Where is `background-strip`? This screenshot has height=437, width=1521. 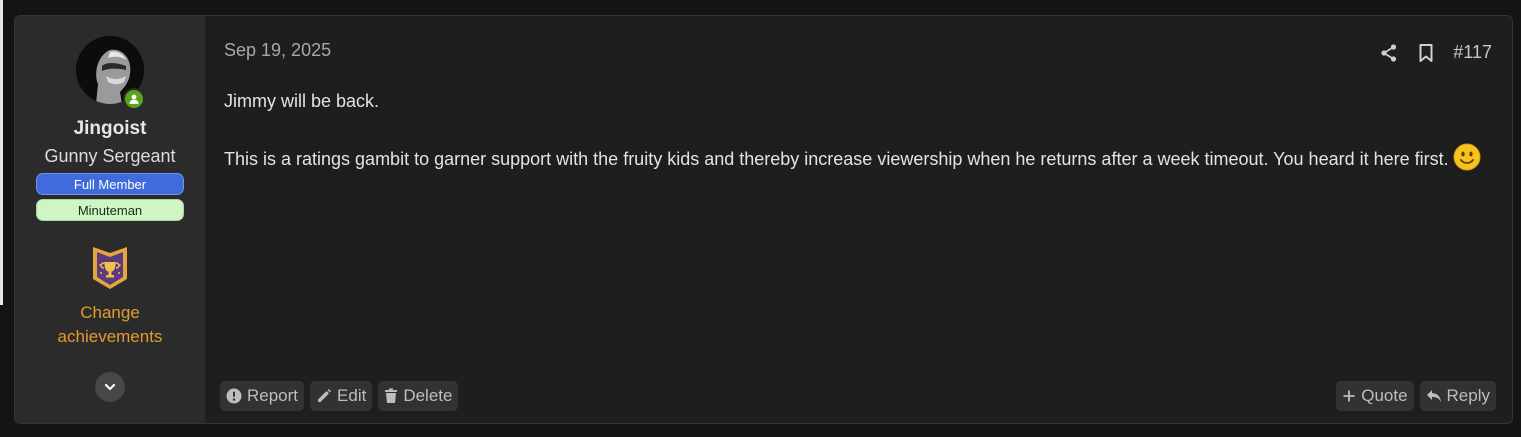 background-strip is located at coordinates (1, 152).